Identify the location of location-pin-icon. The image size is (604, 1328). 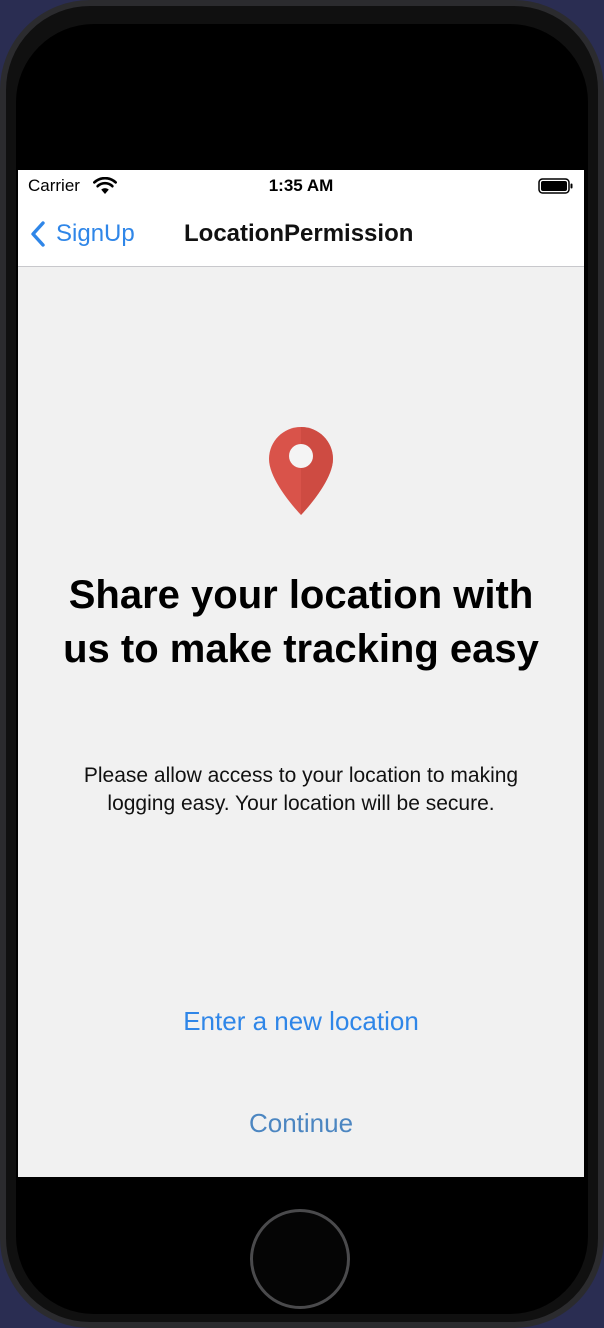
(301, 471).